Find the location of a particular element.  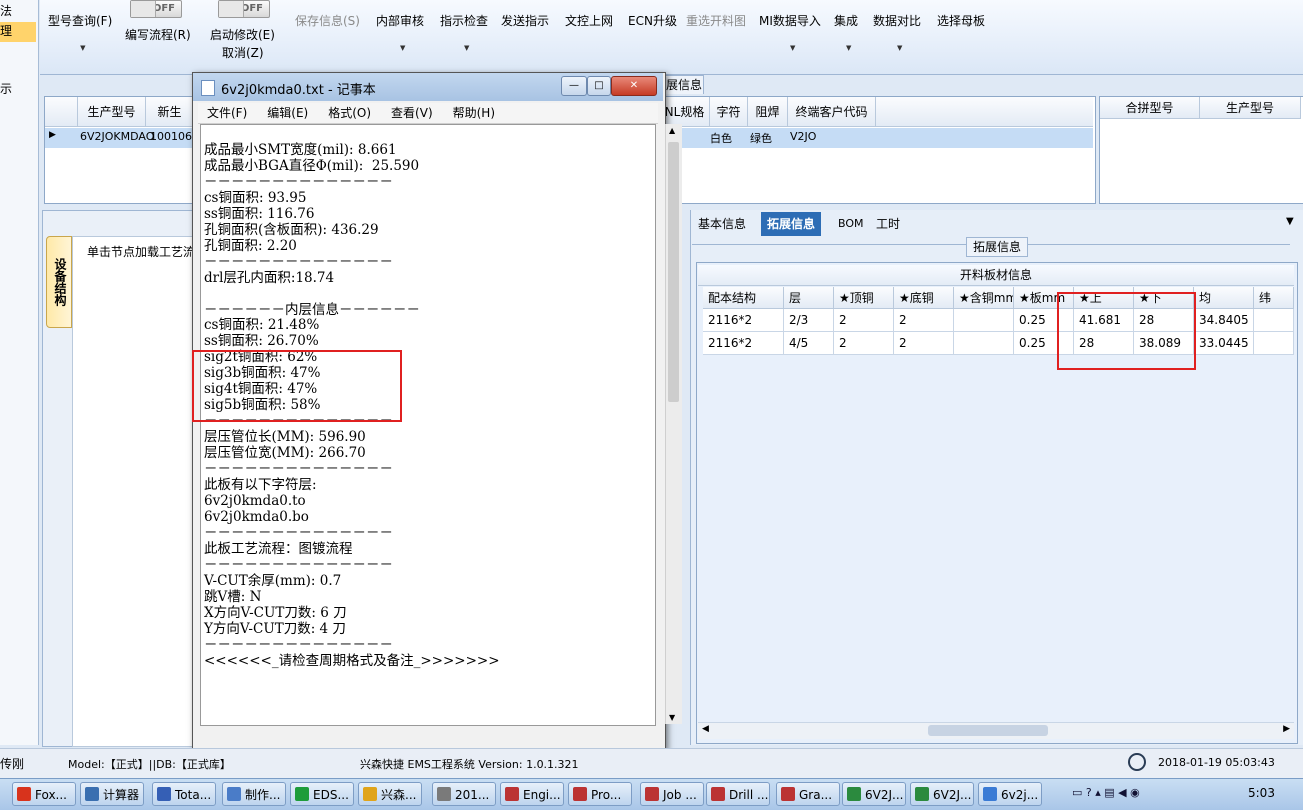

scroll-up-icon: ▲ is located at coordinates (672, 130).